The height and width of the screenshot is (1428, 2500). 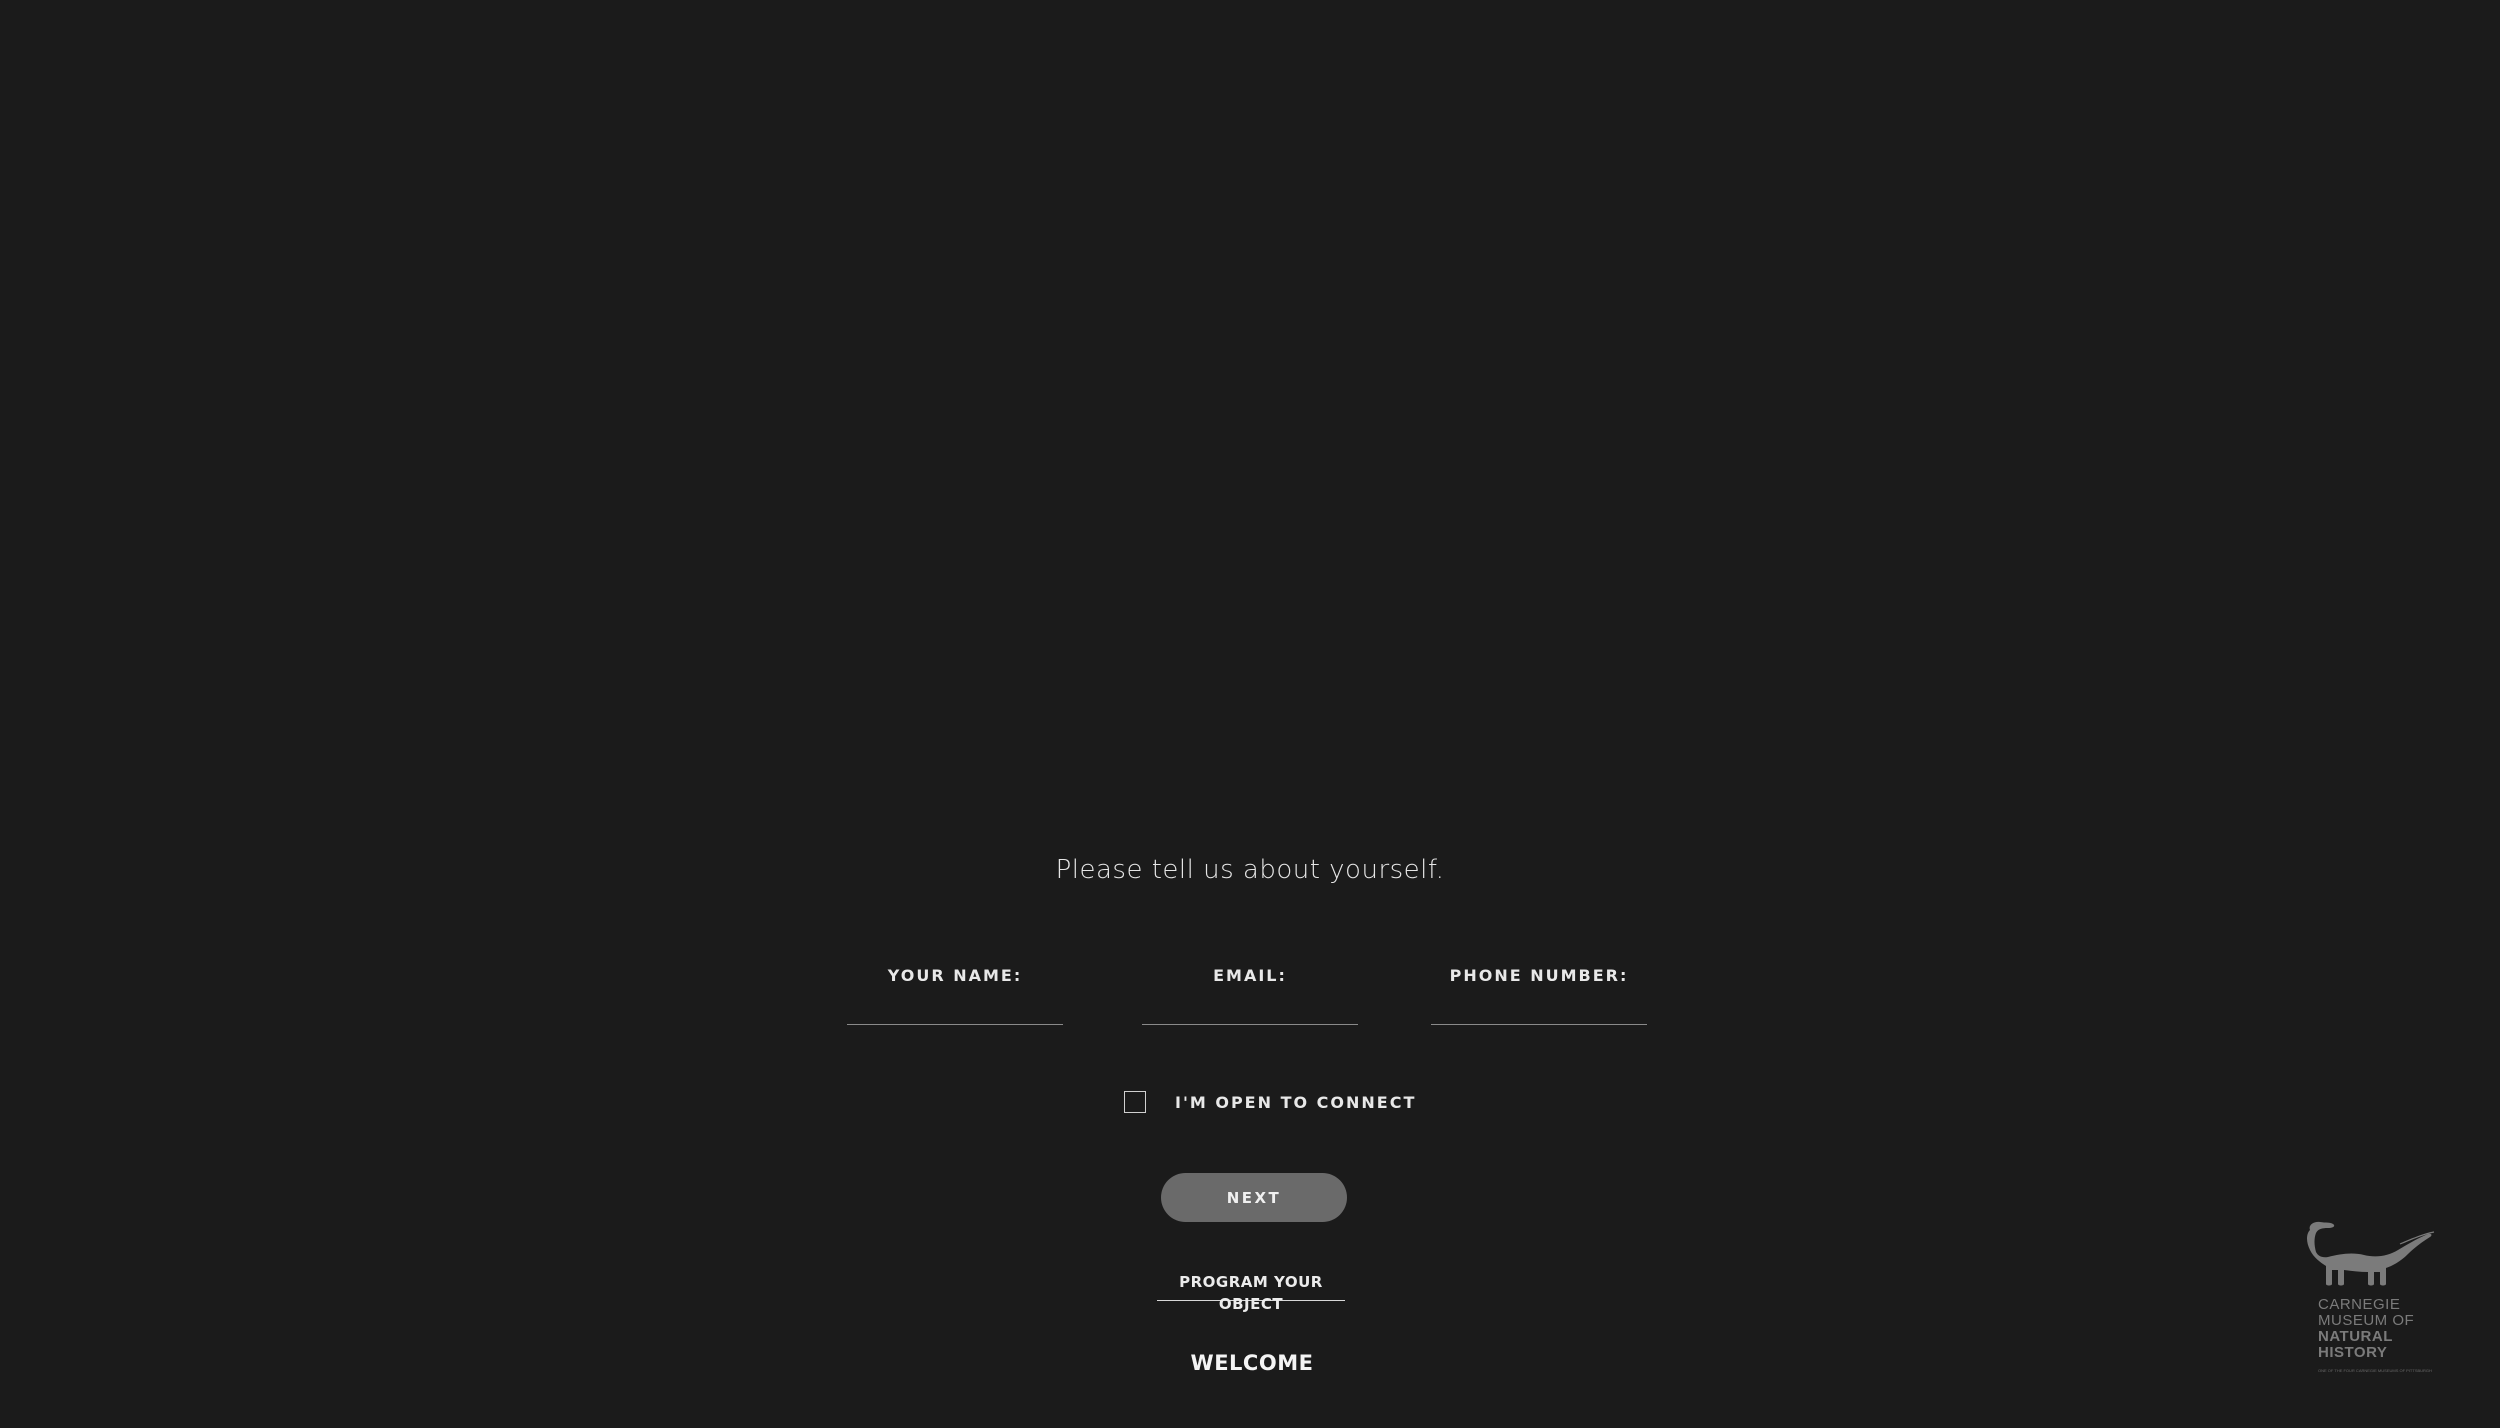 I want to click on program-your-object-link: PROGRAM YOUR OBJECT, so click(x=1251, y=1292).